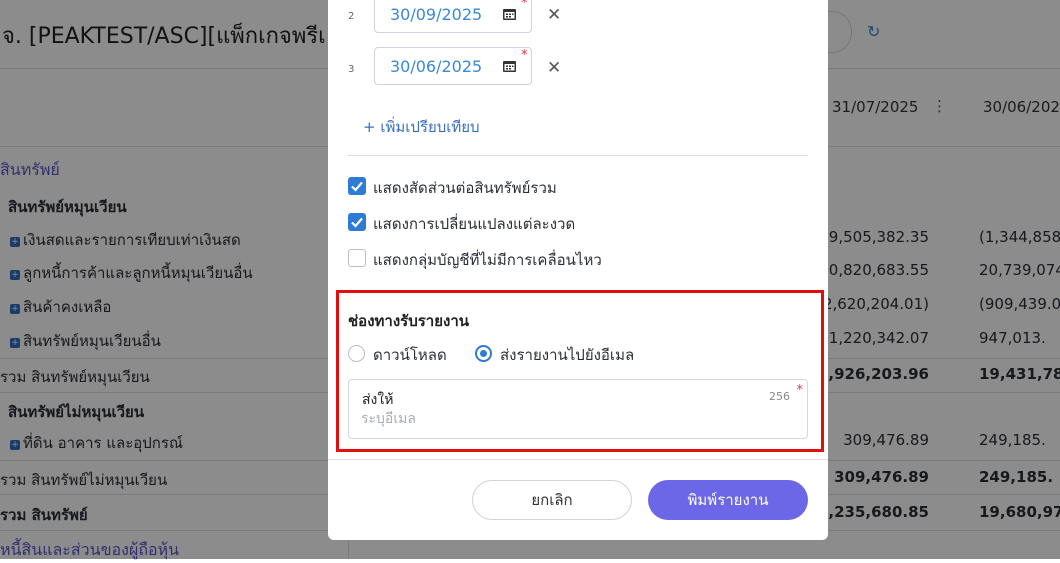 The width and height of the screenshot is (1060, 563). What do you see at coordinates (552, 500) in the screenshot?
I see `cancel-button: ยกเลิก` at bounding box center [552, 500].